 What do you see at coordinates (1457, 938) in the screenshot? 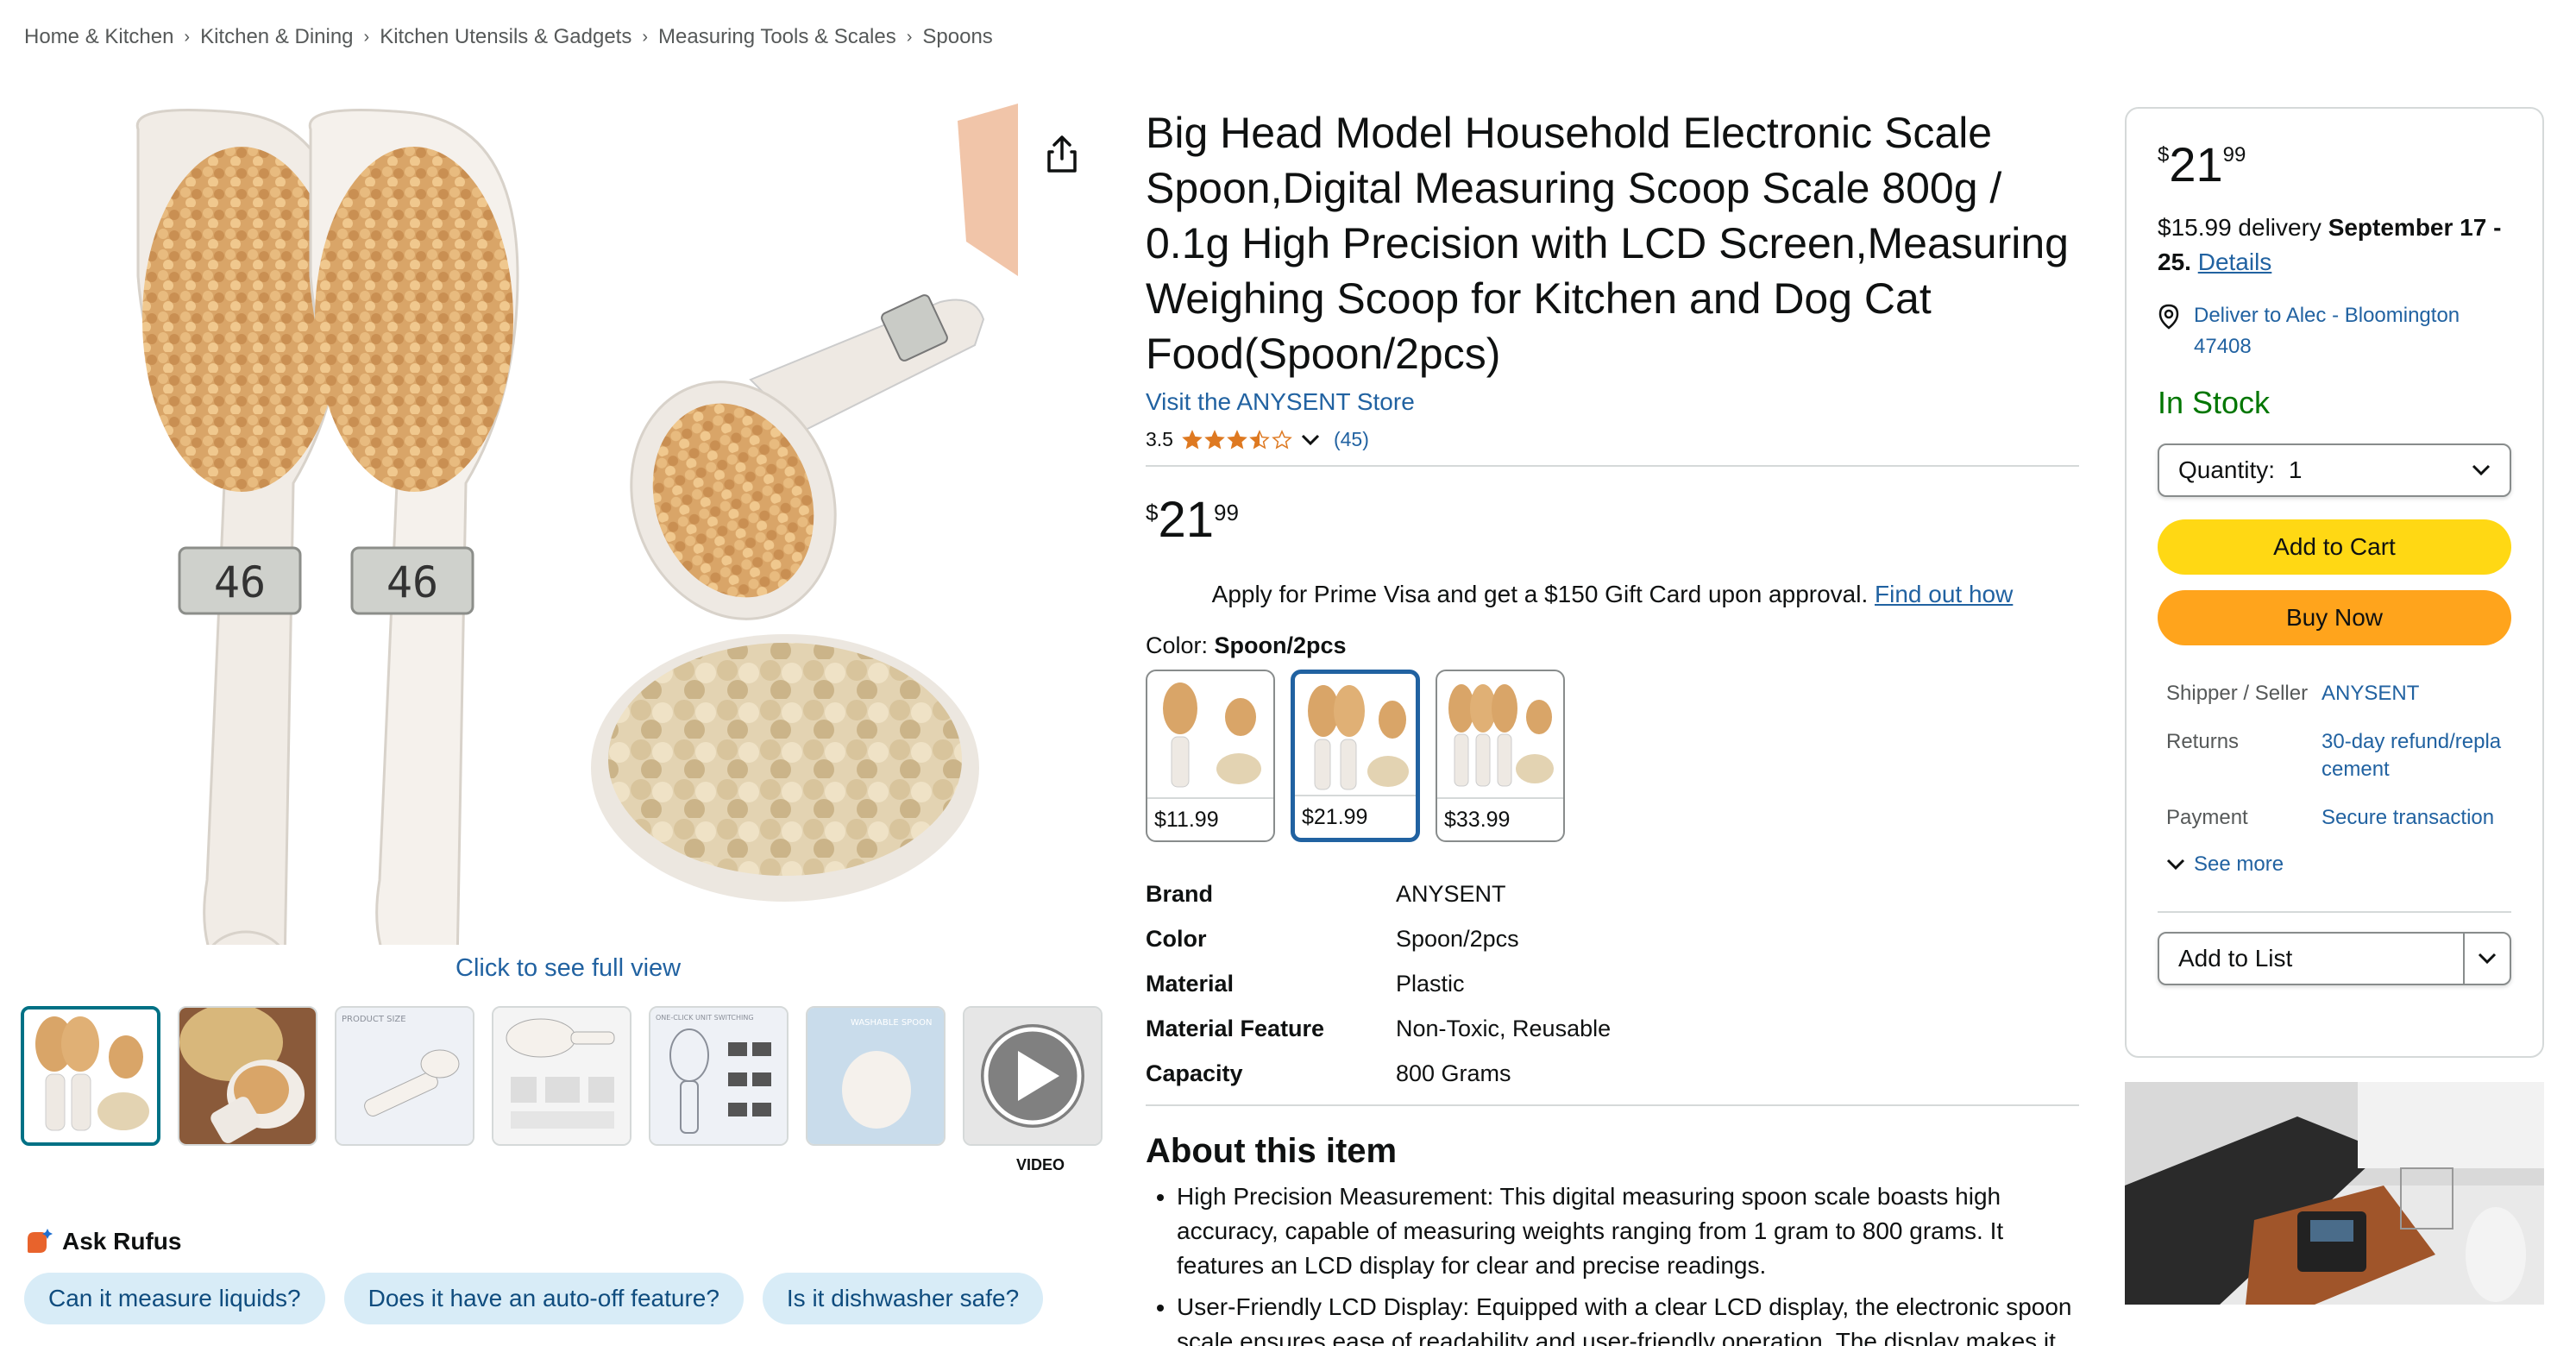
I see `spec-value: Spoon/2pcs` at bounding box center [1457, 938].